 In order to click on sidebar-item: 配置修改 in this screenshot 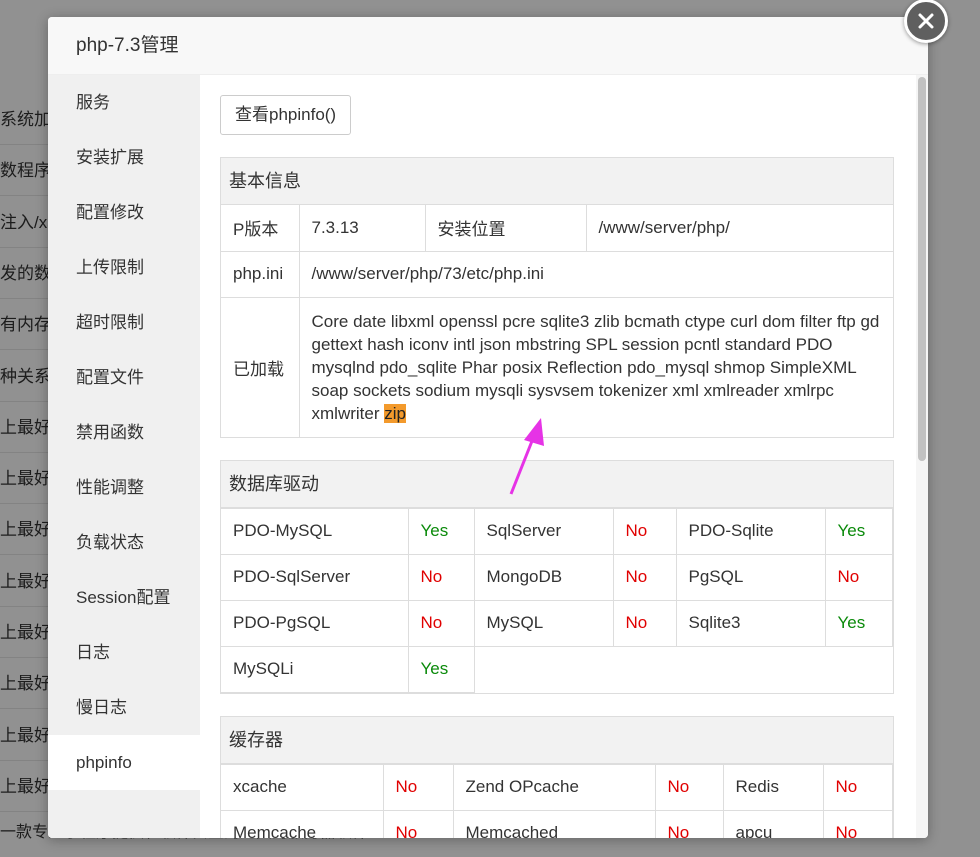, I will do `click(124, 212)`.